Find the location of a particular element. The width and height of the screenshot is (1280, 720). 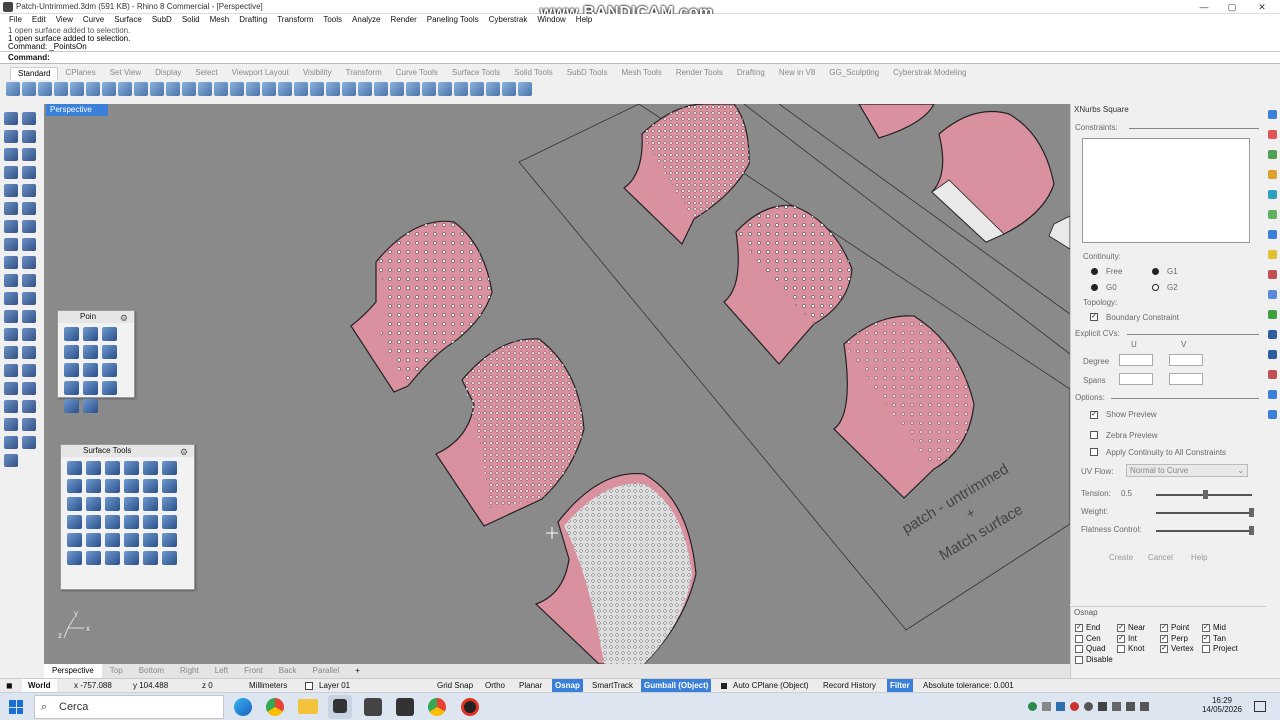

tab-parallel: Parallel is located at coordinates (326, 671).